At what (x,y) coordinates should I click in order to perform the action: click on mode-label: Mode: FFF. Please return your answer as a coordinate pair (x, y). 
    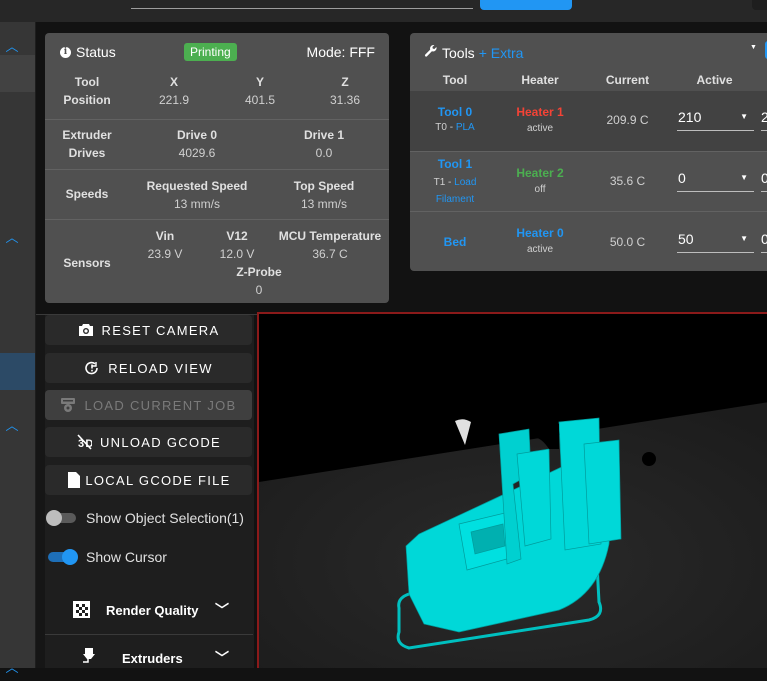
    Looking at the image, I should click on (340, 52).